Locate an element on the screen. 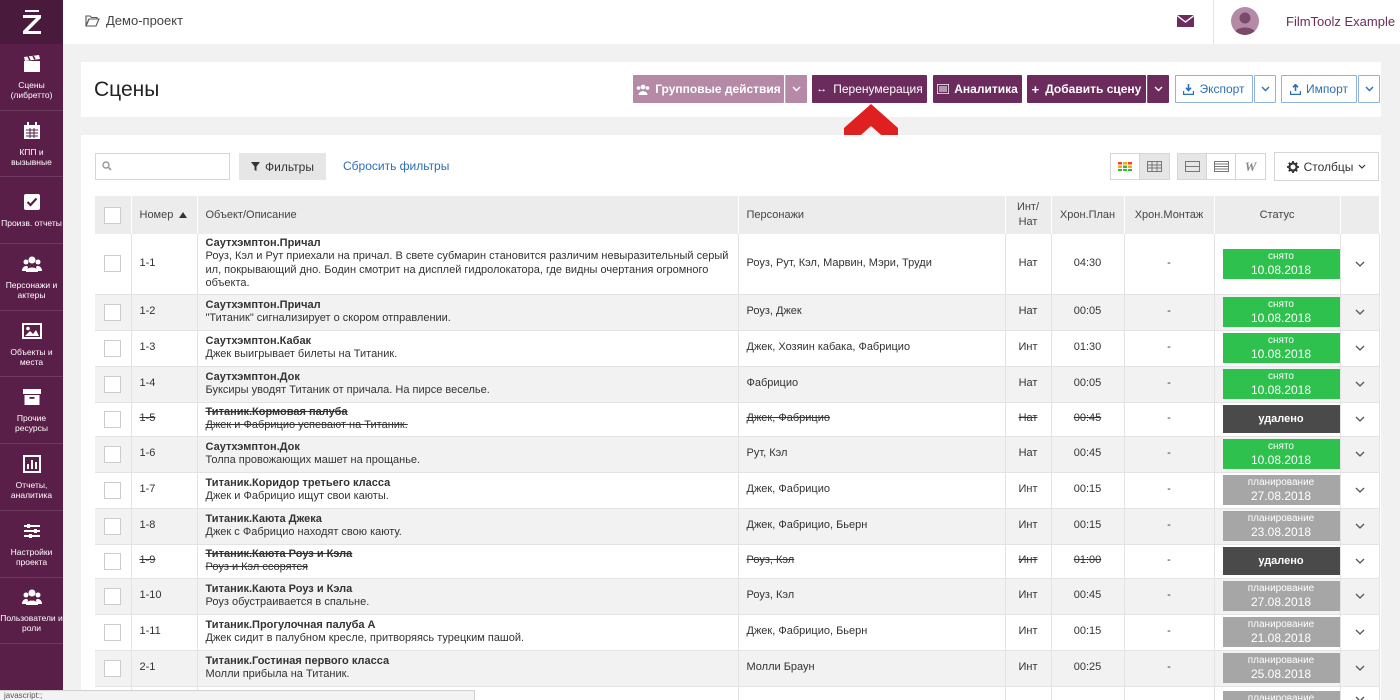  sidebar-item-scenes: Сцены (либретто) is located at coordinates (31, 77).